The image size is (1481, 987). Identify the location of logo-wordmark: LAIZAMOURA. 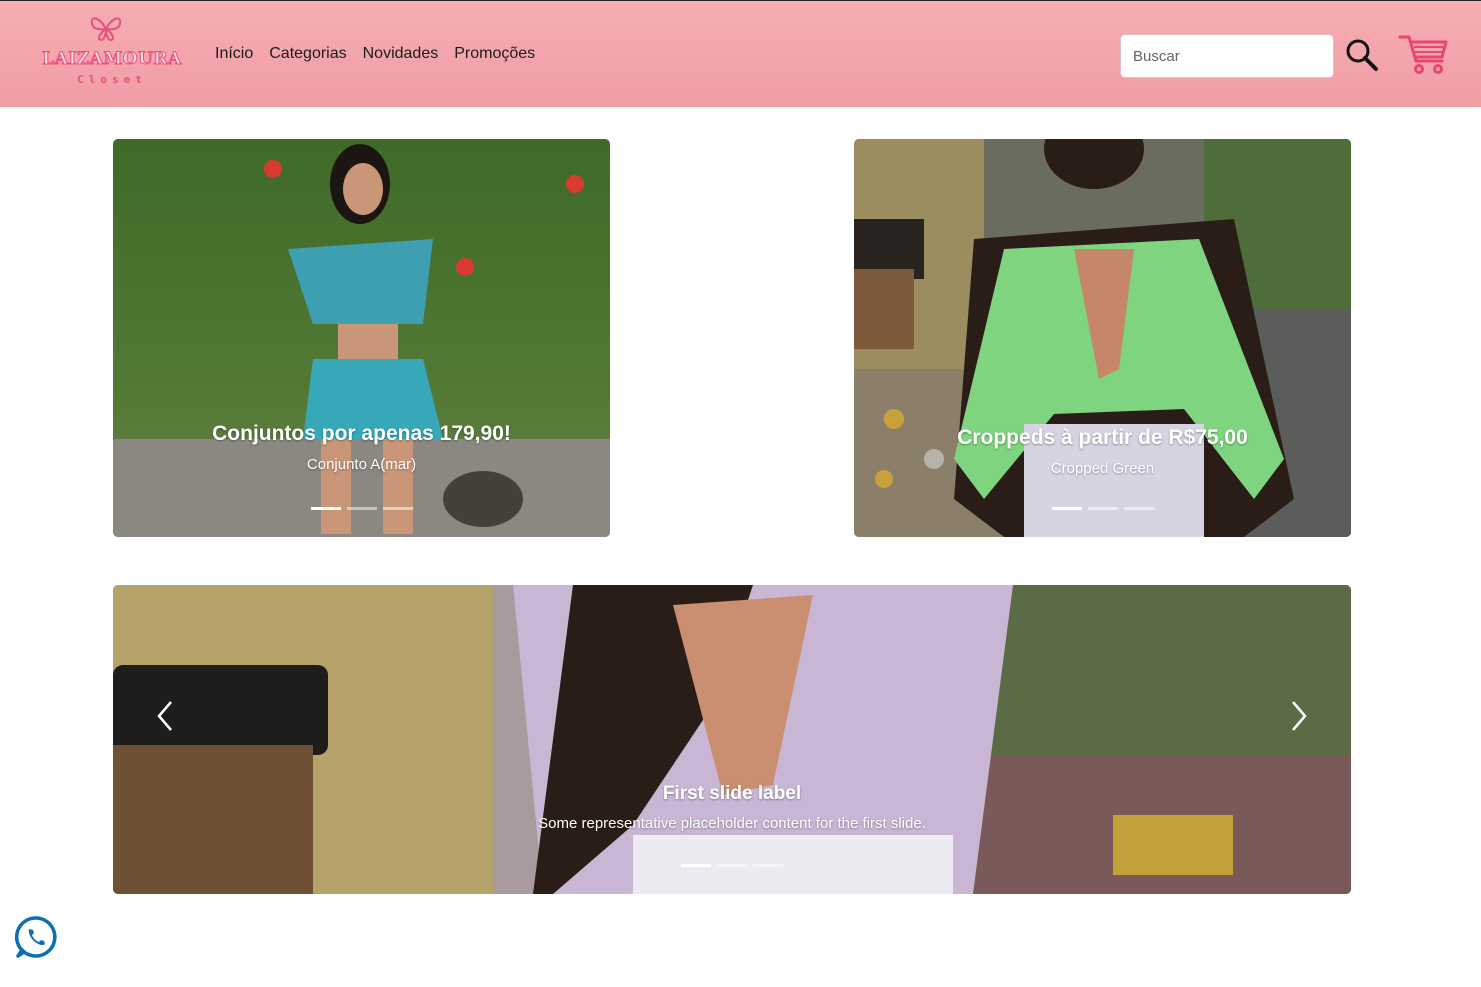
(112, 59).